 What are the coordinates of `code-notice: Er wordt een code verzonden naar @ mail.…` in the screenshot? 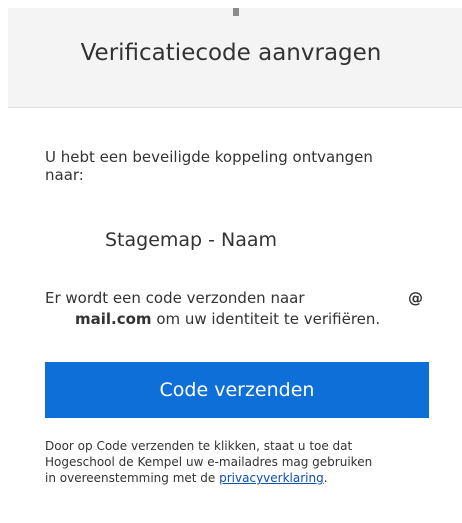 It's located at (240, 309).